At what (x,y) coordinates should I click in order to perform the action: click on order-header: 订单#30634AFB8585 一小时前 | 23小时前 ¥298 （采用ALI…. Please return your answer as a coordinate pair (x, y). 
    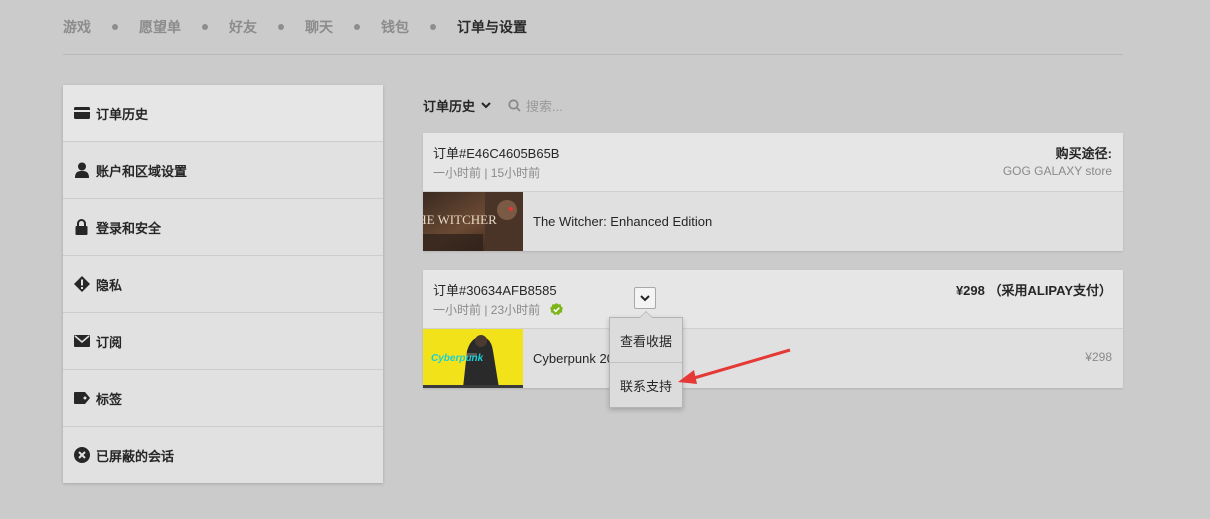
    Looking at the image, I should click on (773, 299).